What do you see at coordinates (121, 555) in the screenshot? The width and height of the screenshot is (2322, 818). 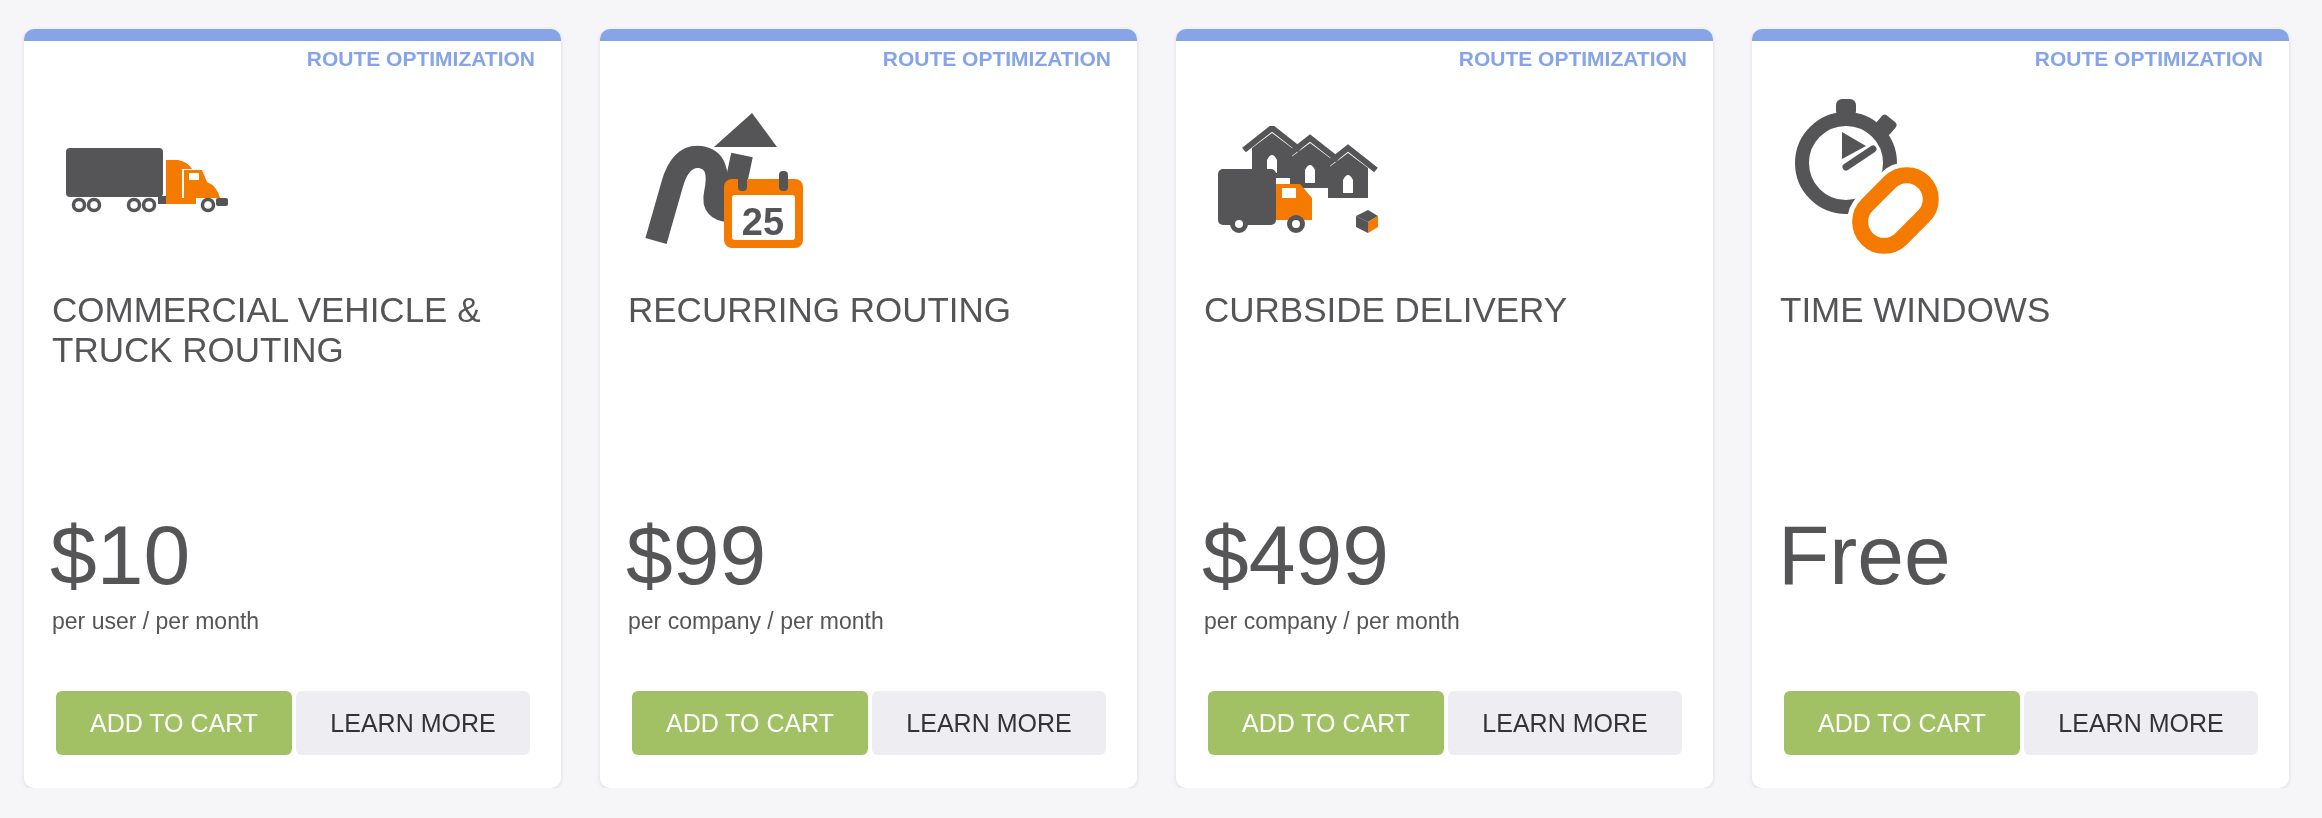 I see `plan-price: $10` at bounding box center [121, 555].